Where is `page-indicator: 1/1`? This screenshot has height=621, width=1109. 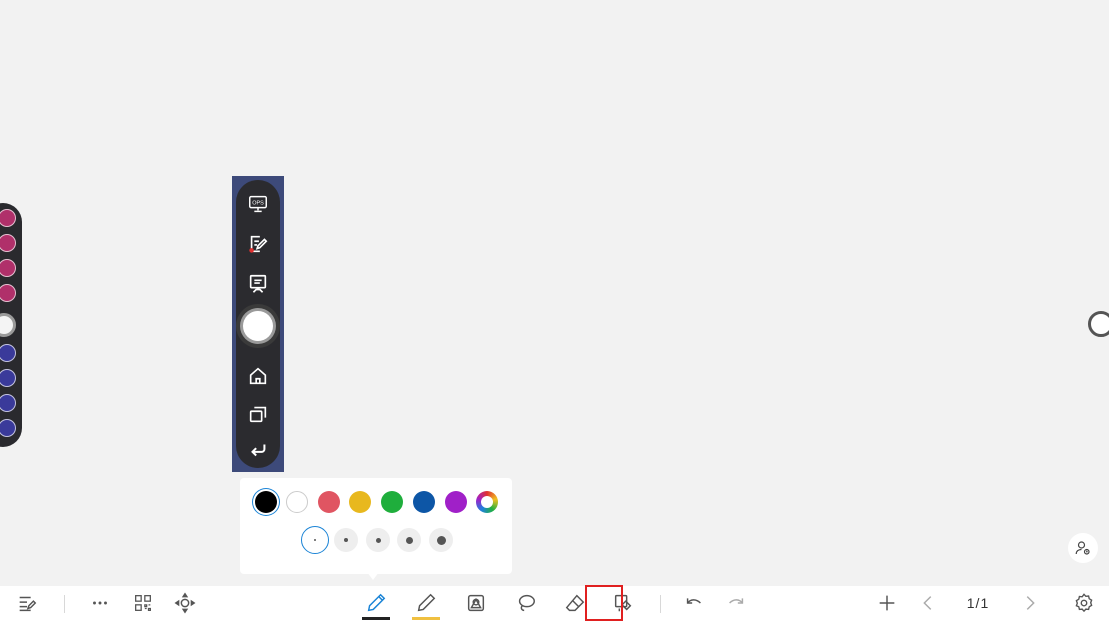
page-indicator: 1/1 is located at coordinates (978, 603).